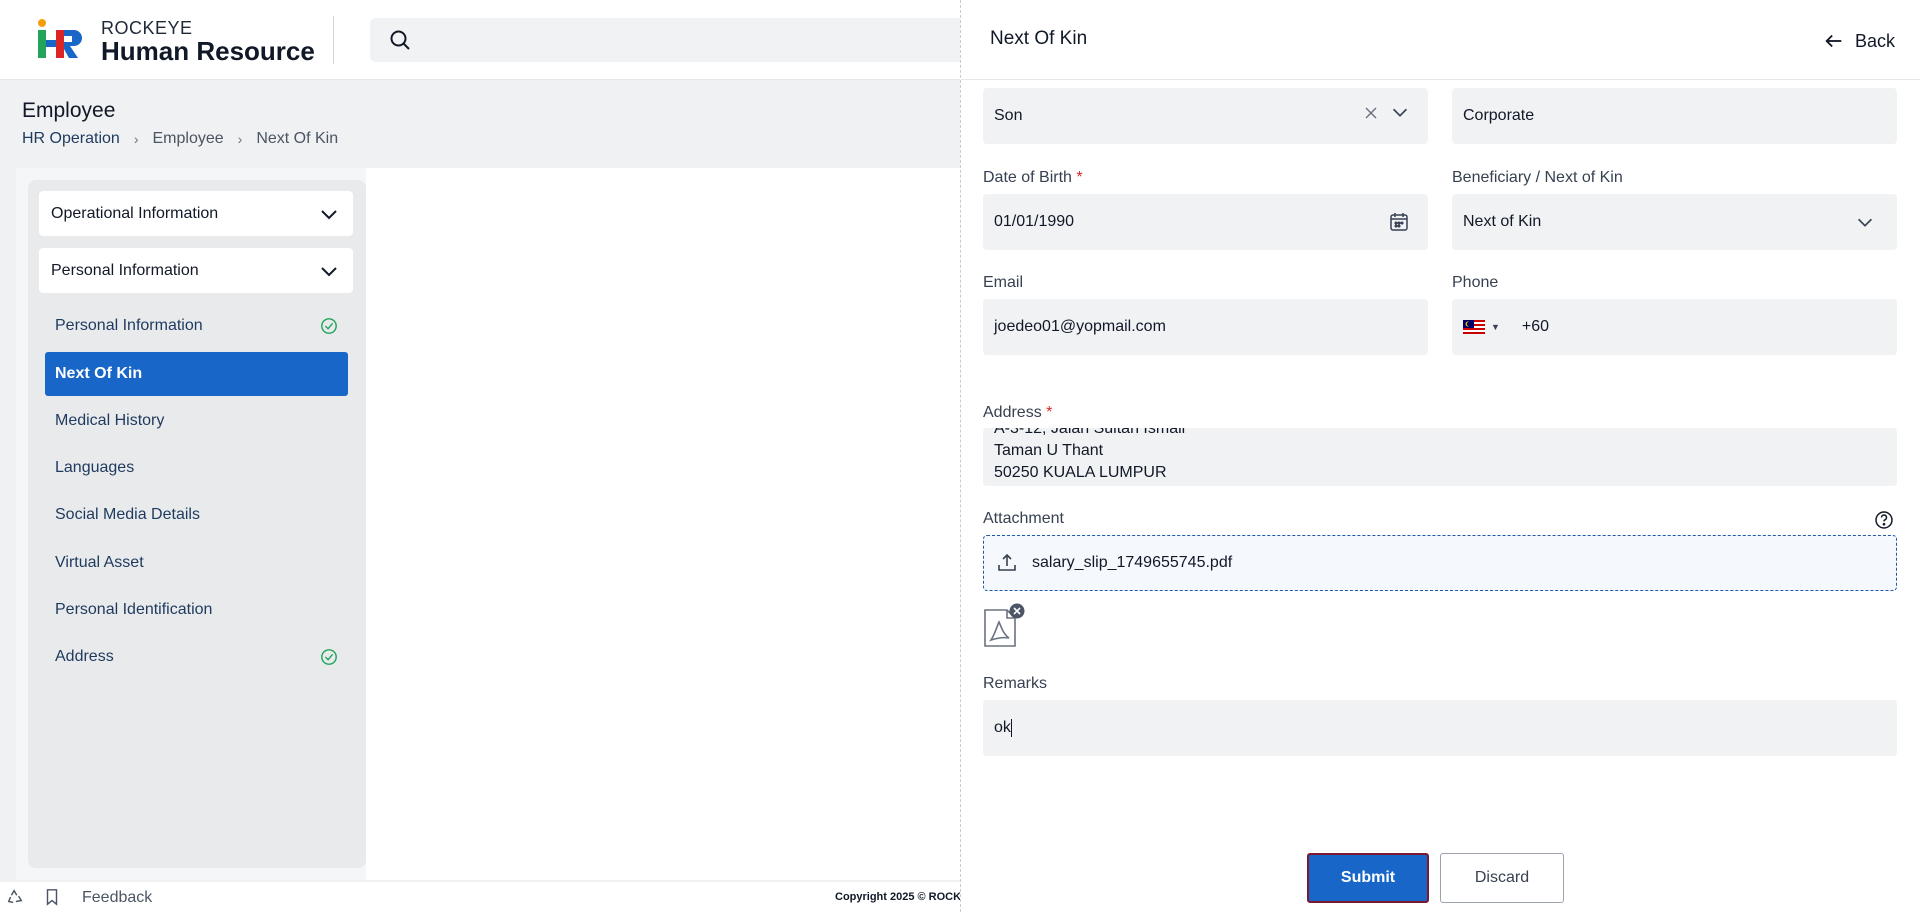 Image resolution: width=1920 pixels, height=912 pixels. Describe the element at coordinates (1002, 727) in the screenshot. I see `remarks-value: ok` at that location.